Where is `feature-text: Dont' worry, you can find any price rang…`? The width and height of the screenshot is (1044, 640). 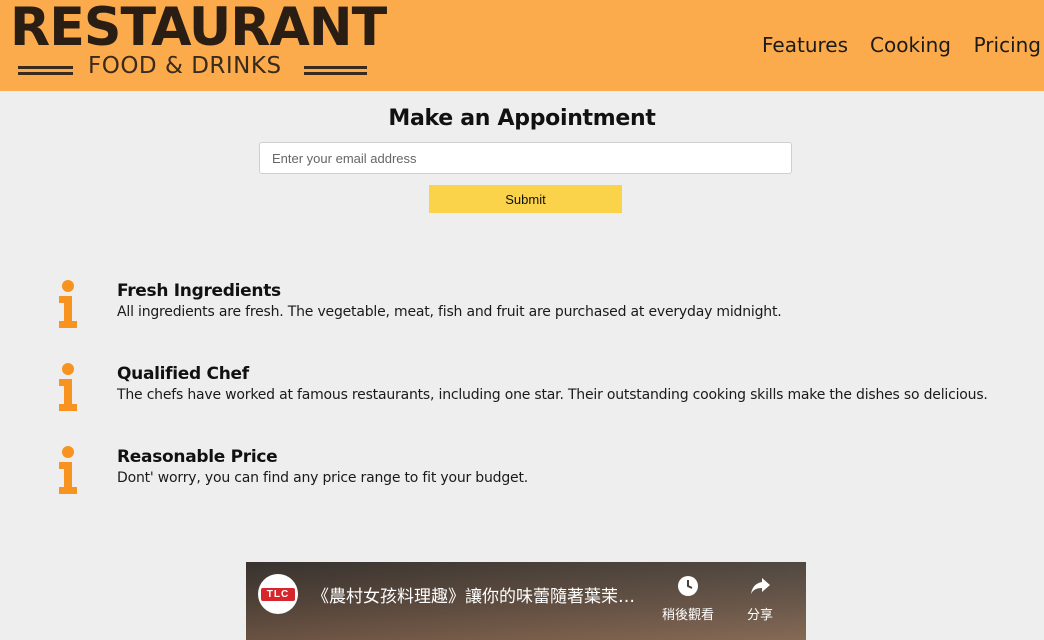
feature-text: Dont' worry, you can find any price rang… is located at coordinates (322, 478).